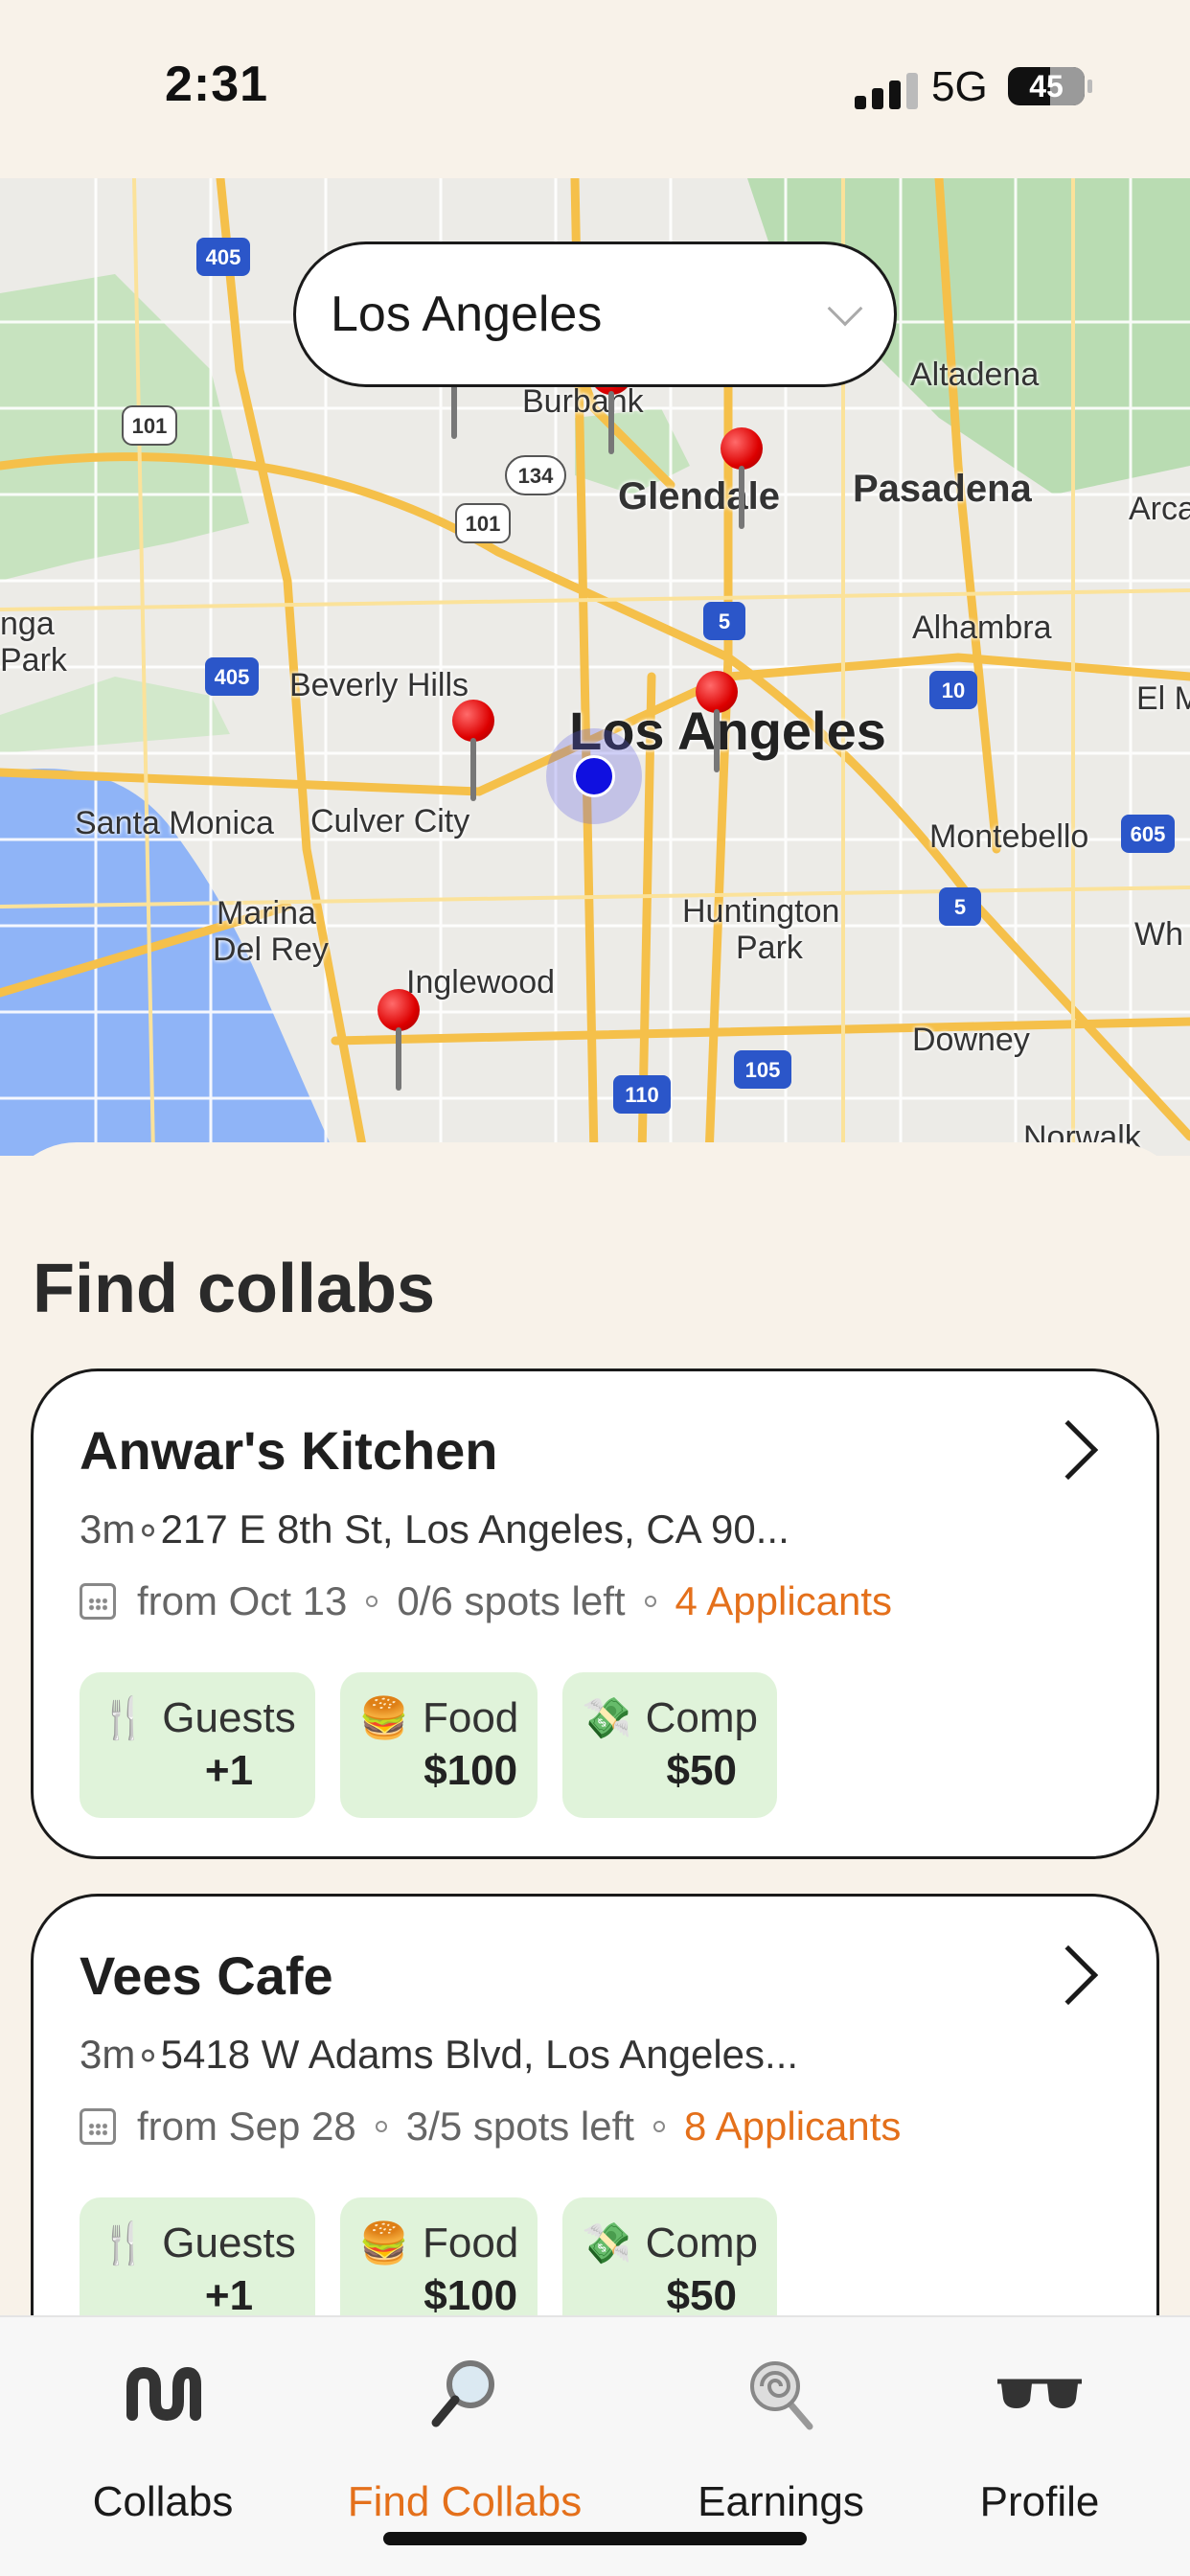  I want to click on tab-collabs: Collabs, so click(163, 2422).